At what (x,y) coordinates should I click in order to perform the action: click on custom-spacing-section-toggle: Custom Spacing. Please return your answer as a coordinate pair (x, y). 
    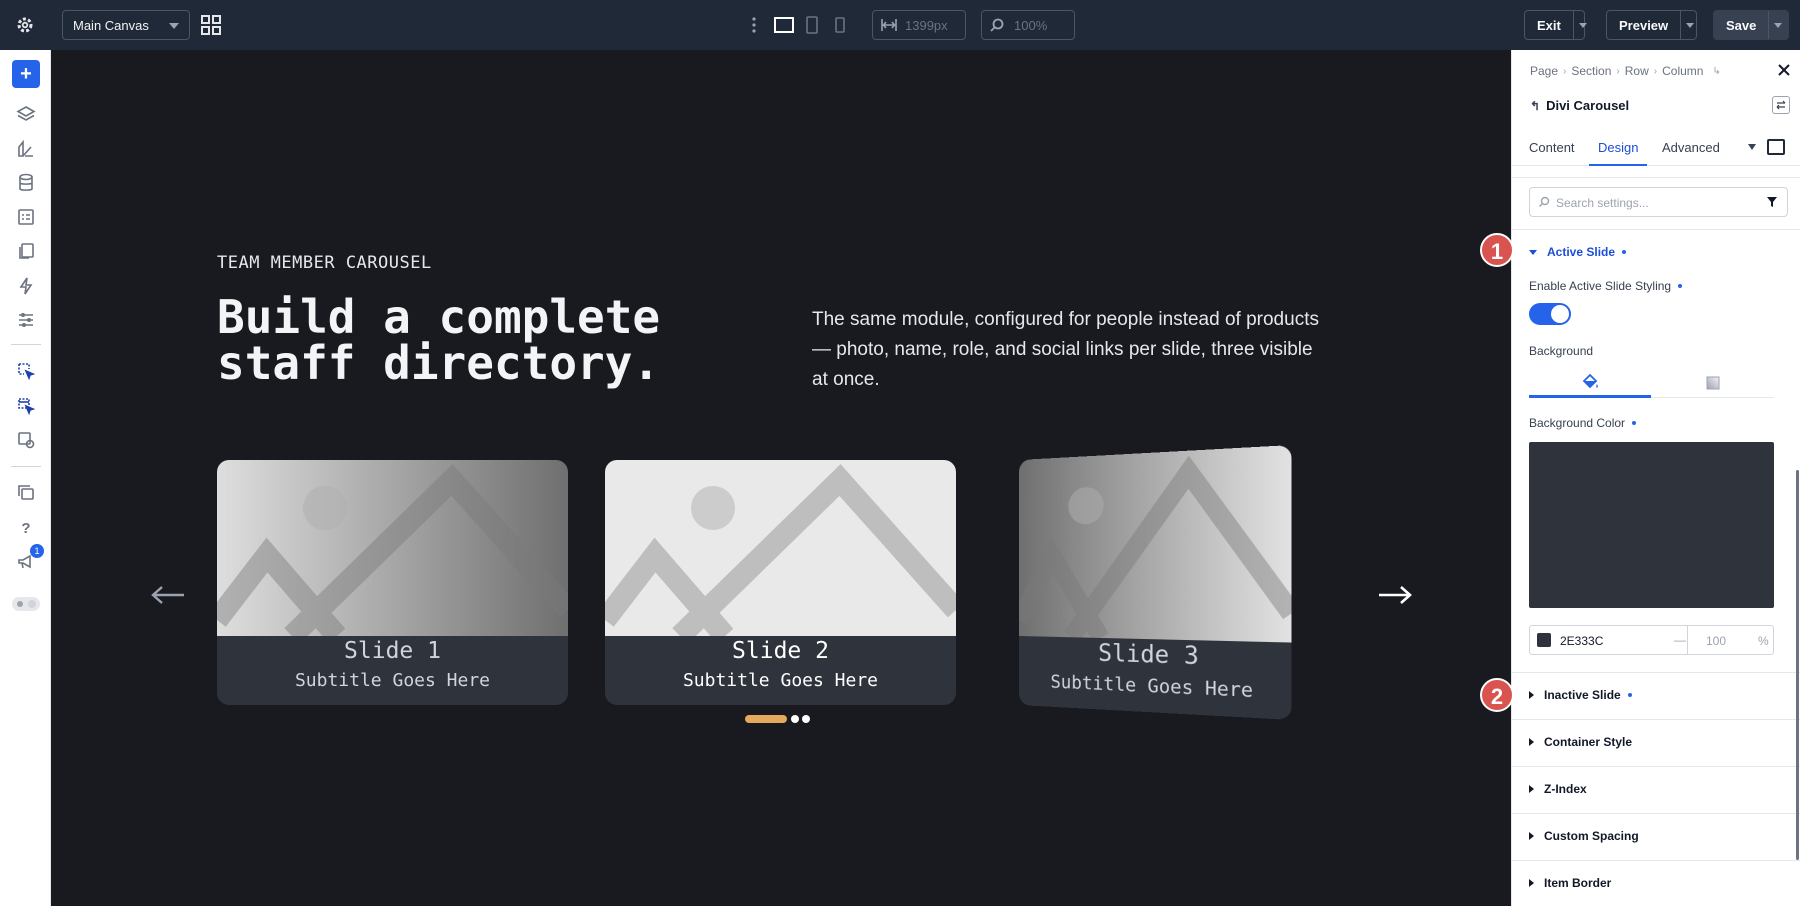
    Looking at the image, I should click on (1584, 836).